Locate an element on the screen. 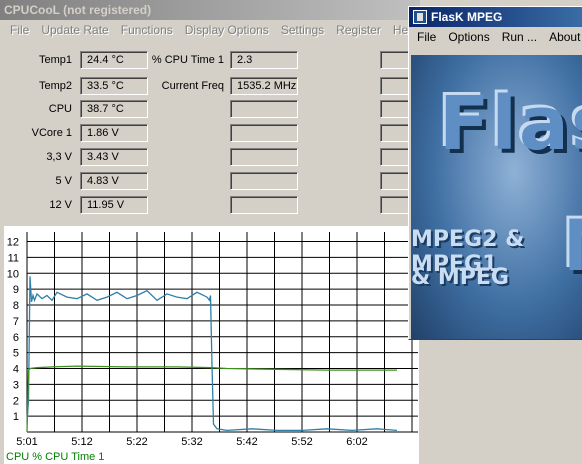 This screenshot has height=464, width=582. x-tick-label: 5:52 is located at coordinates (301, 442).